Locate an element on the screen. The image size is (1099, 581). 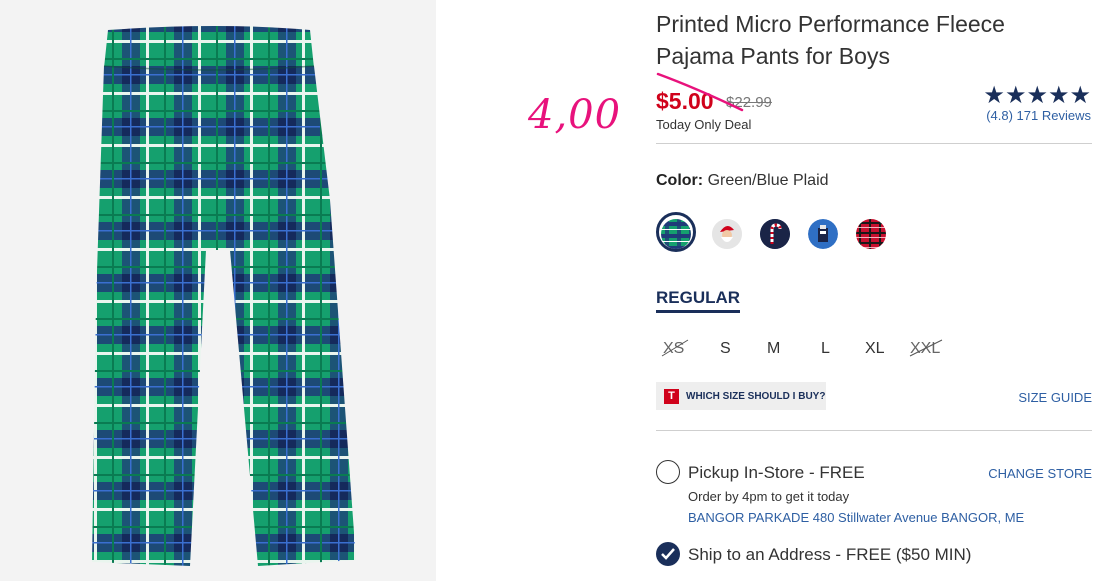
red-plaid-swatch-icon is located at coordinates (871, 234).